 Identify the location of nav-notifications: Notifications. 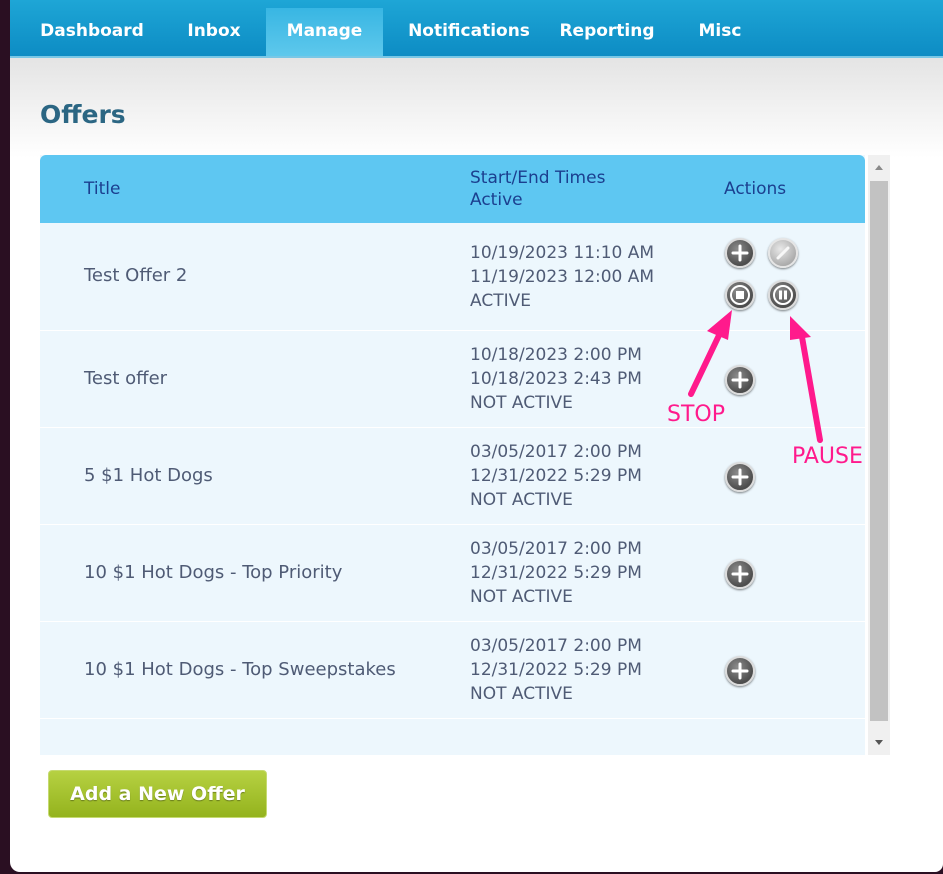
(469, 32).